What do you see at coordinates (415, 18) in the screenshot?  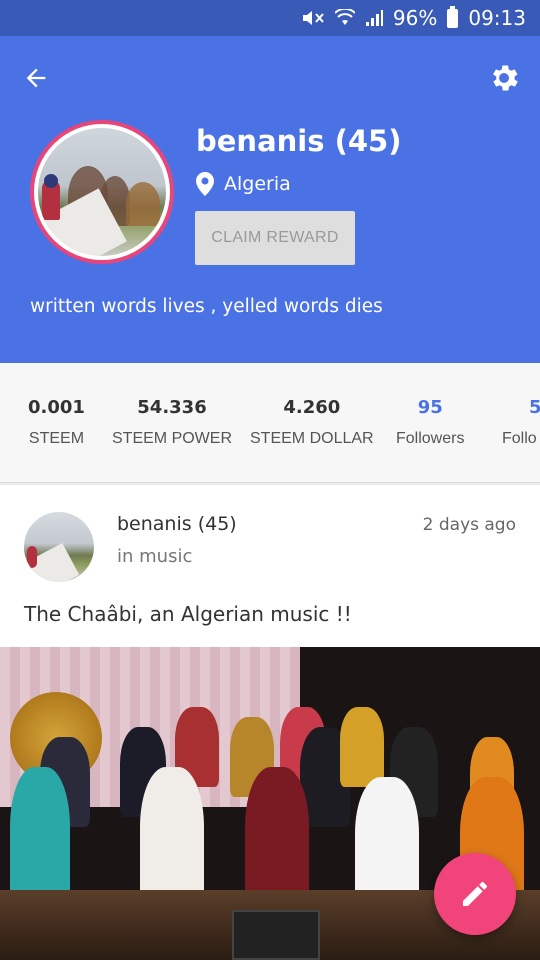 I see `battery-percent: 96%` at bounding box center [415, 18].